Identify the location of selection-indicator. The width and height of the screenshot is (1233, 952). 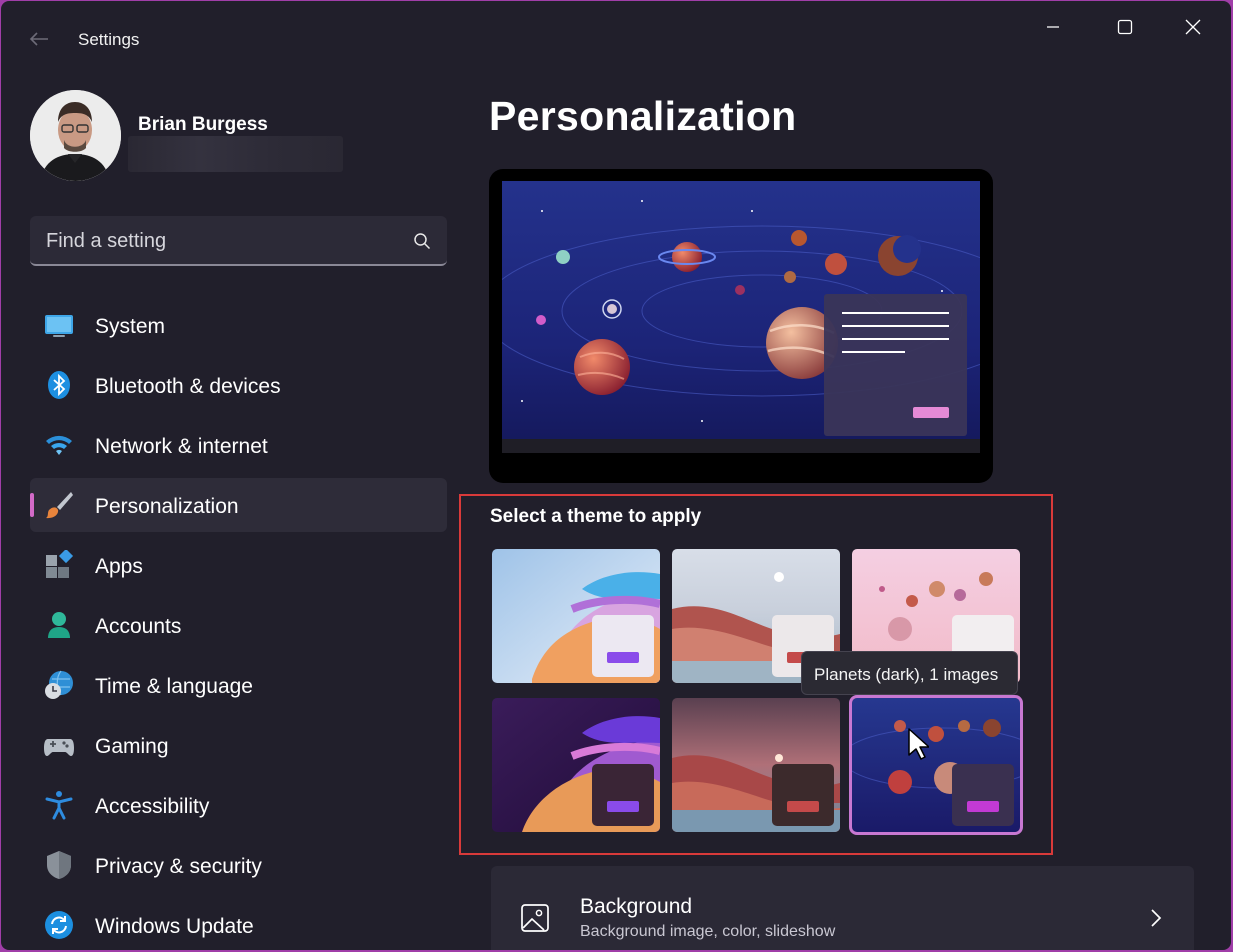
(32, 505).